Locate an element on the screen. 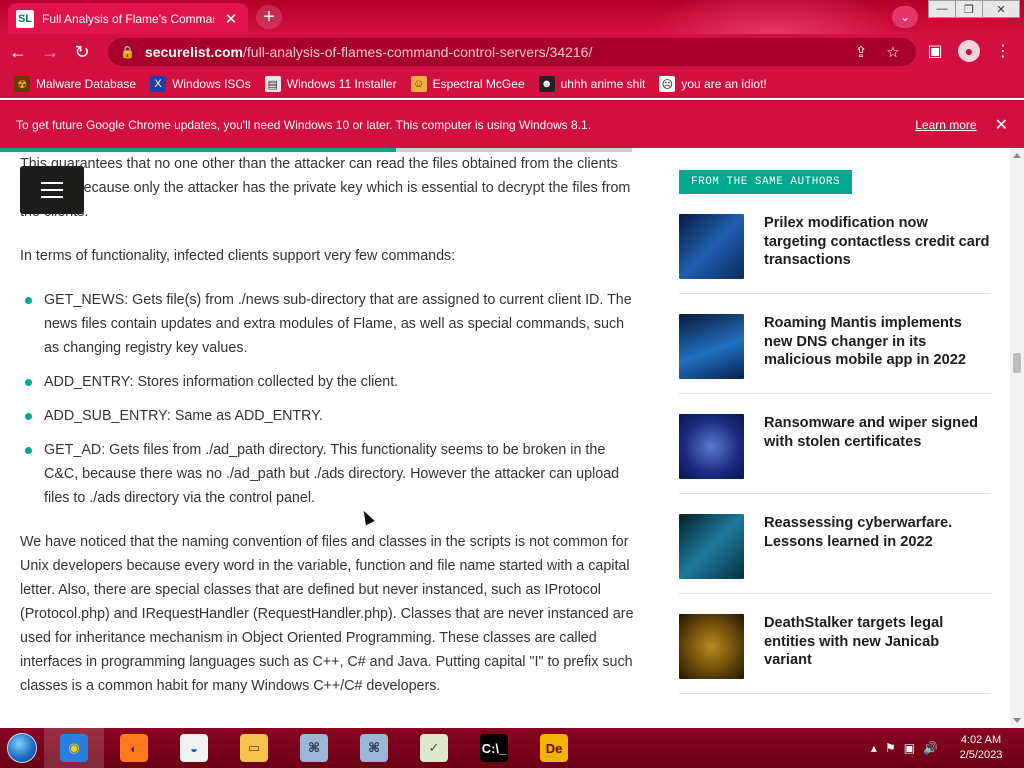  bookmark-label: you are an idiot! is located at coordinates (724, 84).